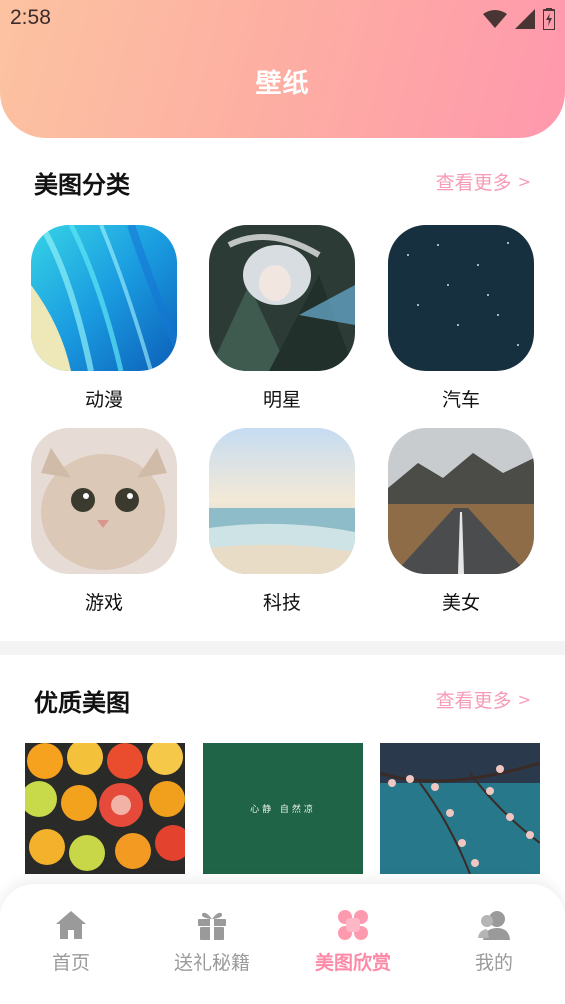  What do you see at coordinates (461, 298) in the screenshot?
I see `car-thumbnail` at bounding box center [461, 298].